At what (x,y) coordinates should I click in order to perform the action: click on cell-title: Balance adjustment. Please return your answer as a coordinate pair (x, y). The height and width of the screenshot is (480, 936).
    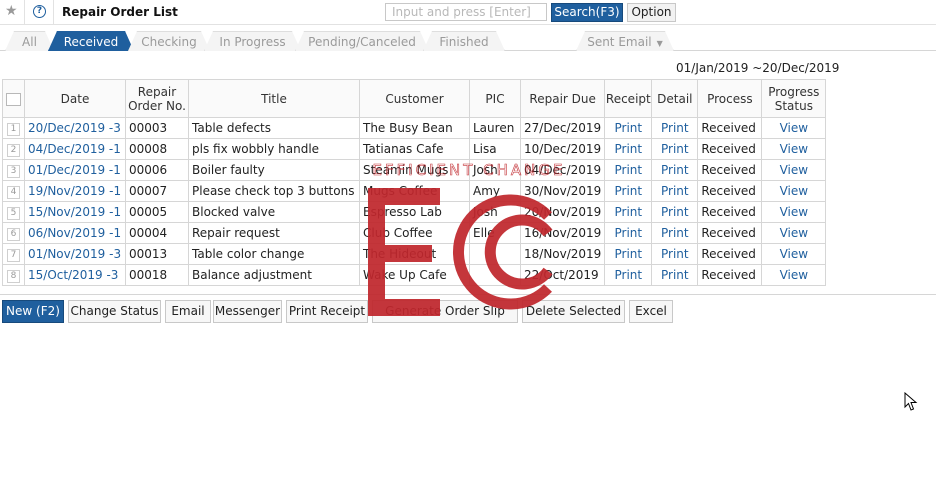
    Looking at the image, I should click on (274, 275).